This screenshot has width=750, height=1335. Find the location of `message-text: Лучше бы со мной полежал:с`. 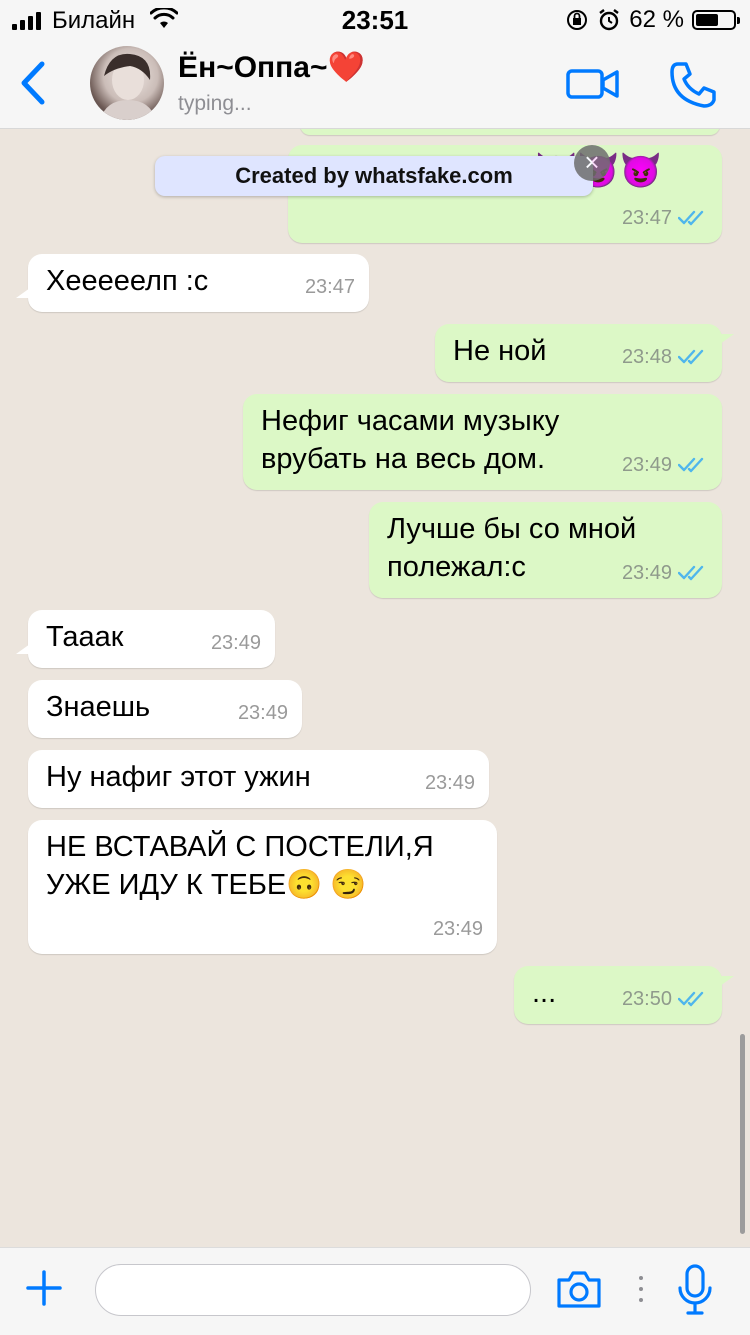

message-text: Лучше бы со мной полежал:с is located at coordinates (512, 548).